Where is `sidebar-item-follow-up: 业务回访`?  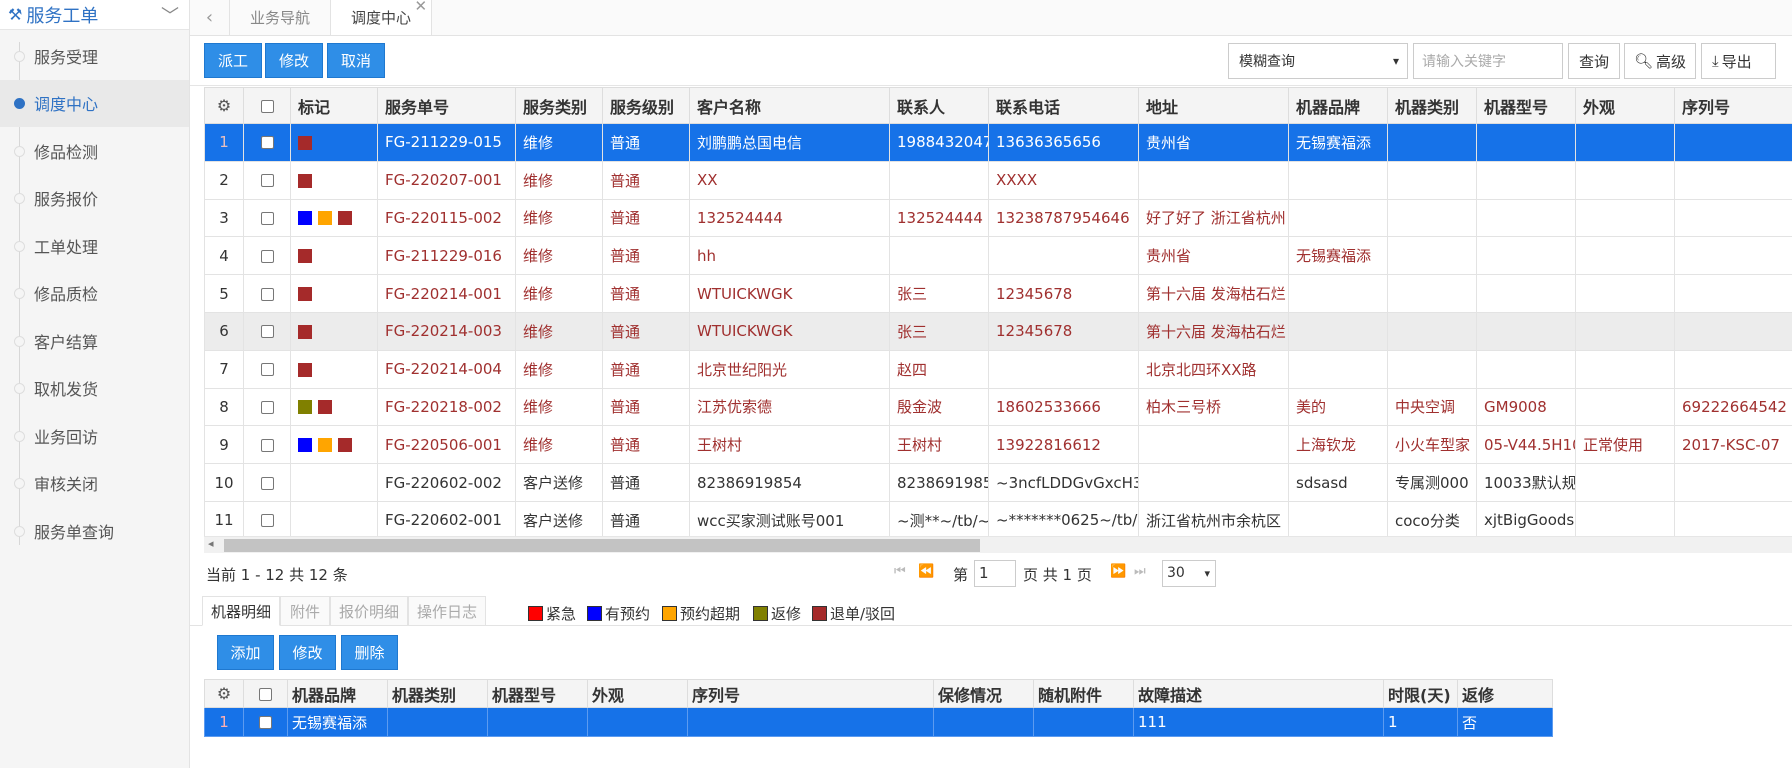 sidebar-item-follow-up: 业务回访 is located at coordinates (94, 436).